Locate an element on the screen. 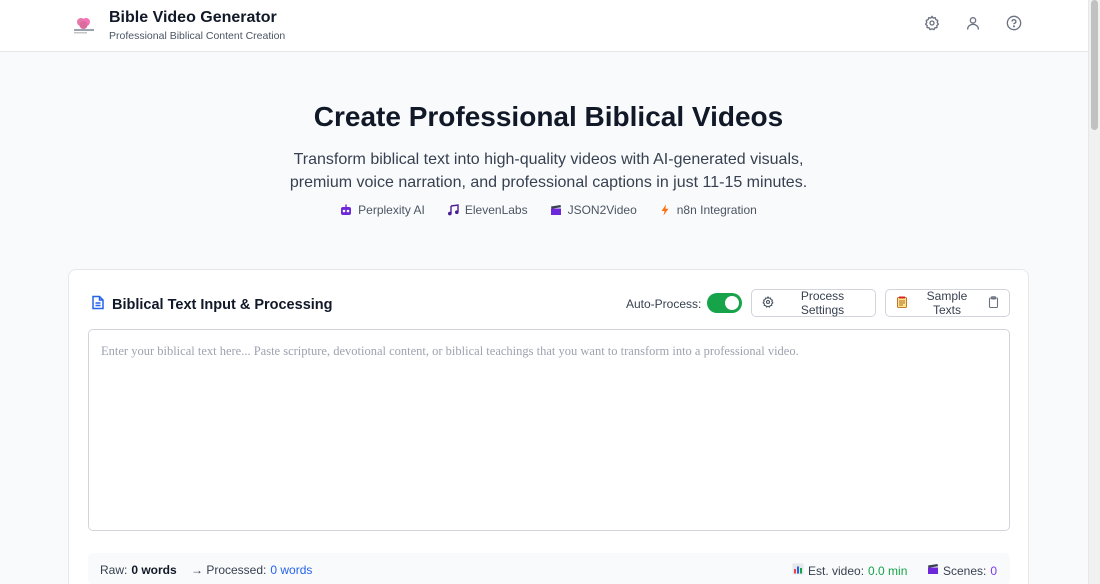 Image resolution: width=1100 pixels, height=584 pixels. stat-scenes: Scenes: 0 is located at coordinates (962, 570).